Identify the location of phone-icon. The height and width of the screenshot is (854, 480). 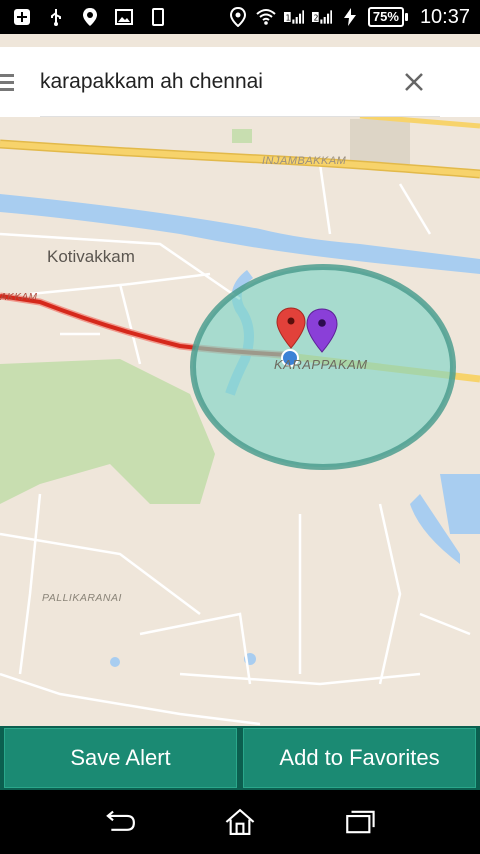
(158, 17).